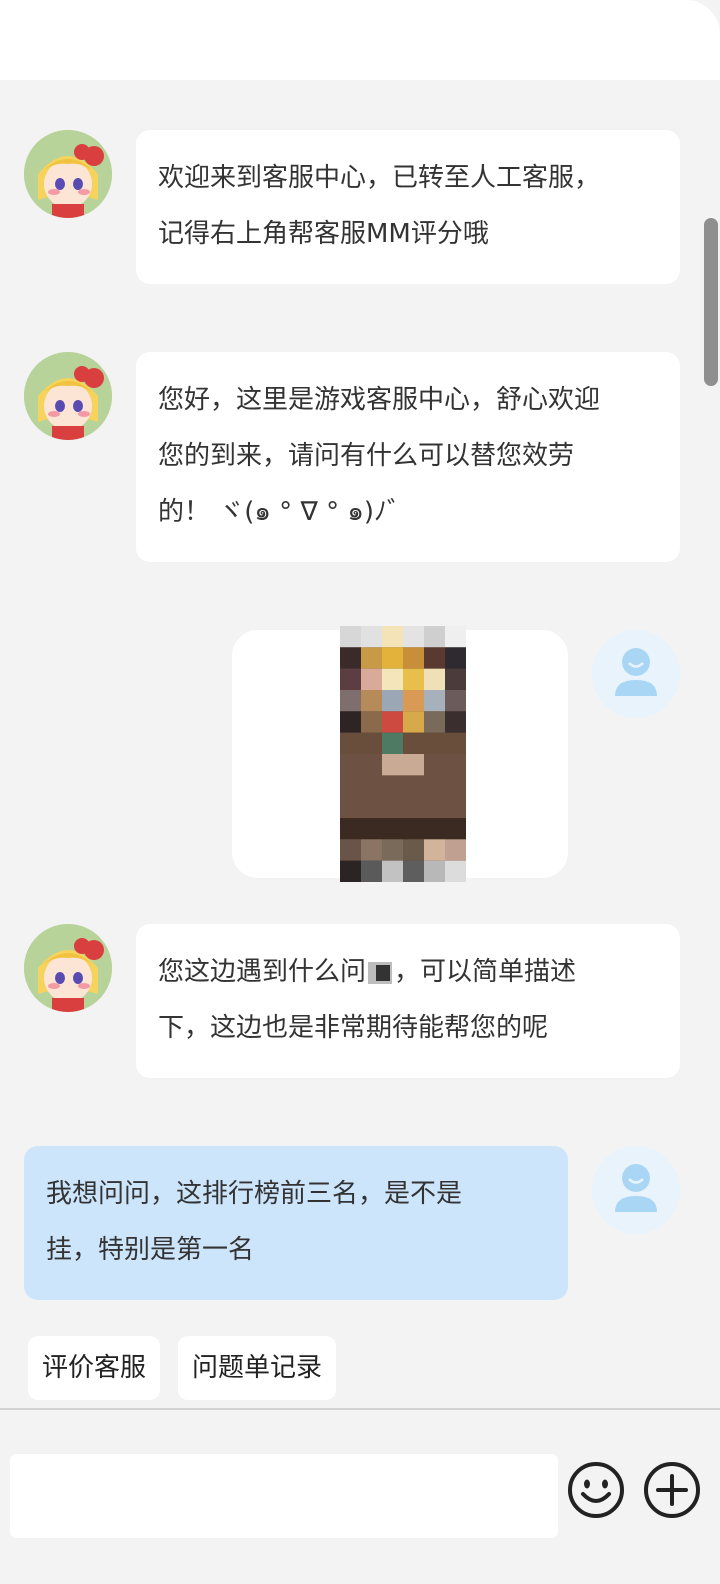 The width and height of the screenshot is (720, 1584). What do you see at coordinates (711, 302) in the screenshot?
I see `chat-scrollbar` at bounding box center [711, 302].